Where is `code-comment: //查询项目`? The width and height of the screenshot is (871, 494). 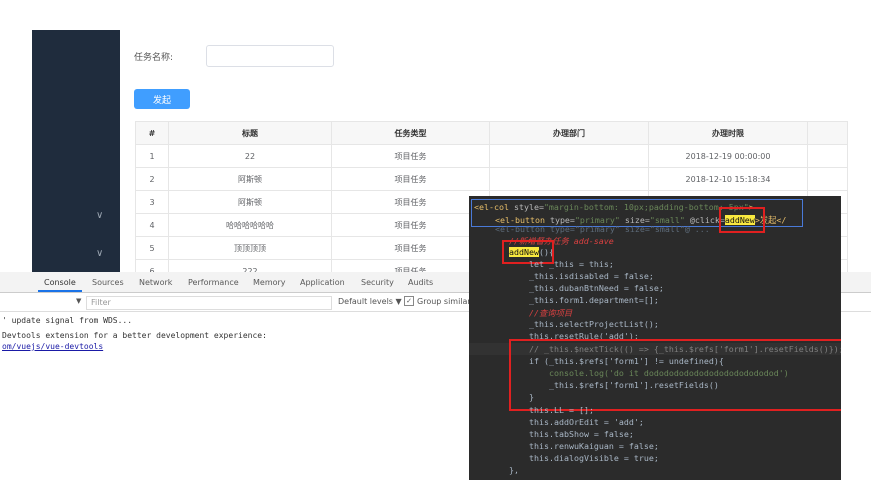 code-comment: //查询项目 is located at coordinates (551, 313).